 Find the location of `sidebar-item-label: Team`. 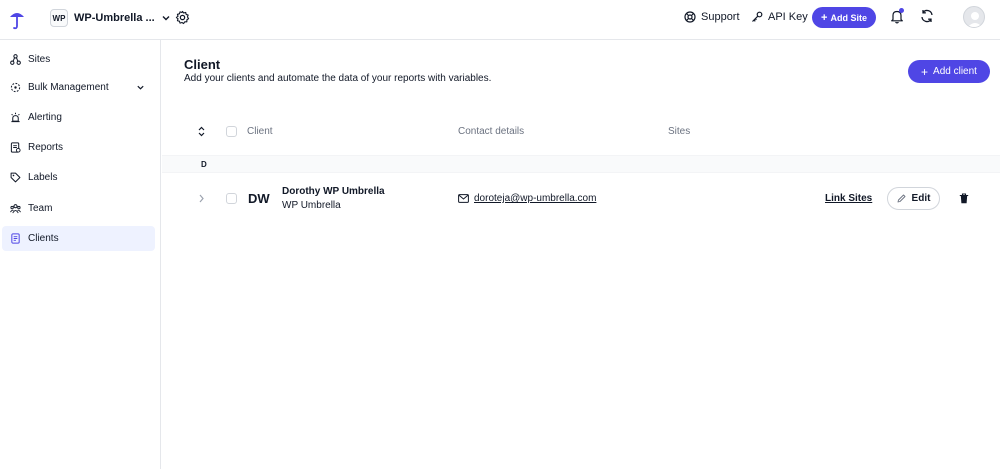

sidebar-item-label: Team is located at coordinates (40, 208).